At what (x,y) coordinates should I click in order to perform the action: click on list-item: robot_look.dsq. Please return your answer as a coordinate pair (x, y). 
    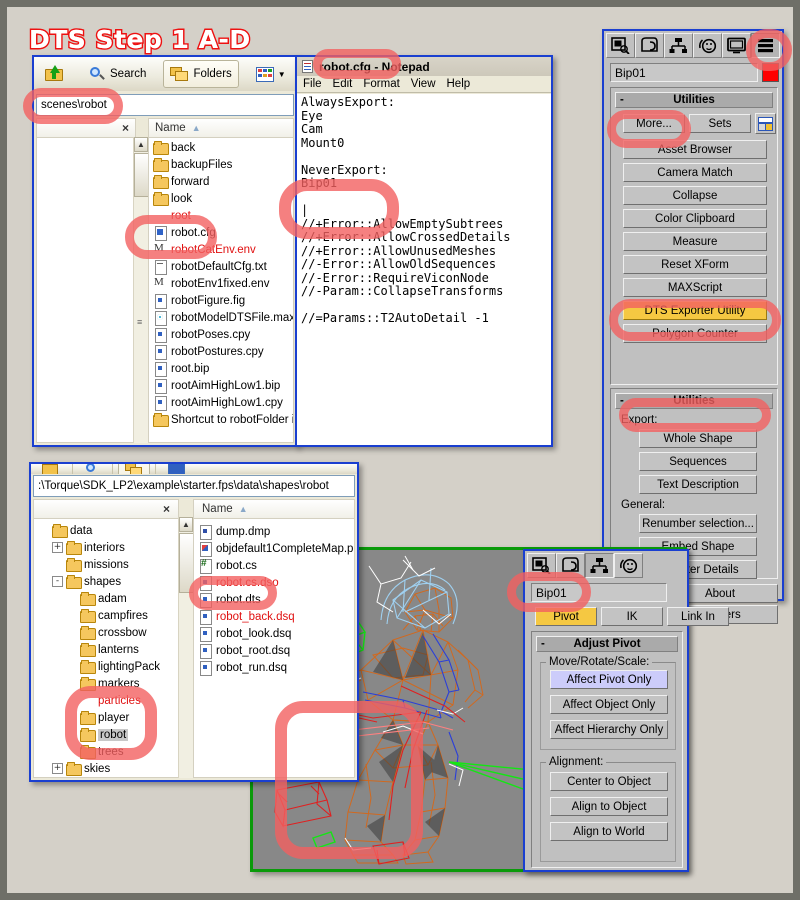
    Looking at the image, I should click on (274, 633).